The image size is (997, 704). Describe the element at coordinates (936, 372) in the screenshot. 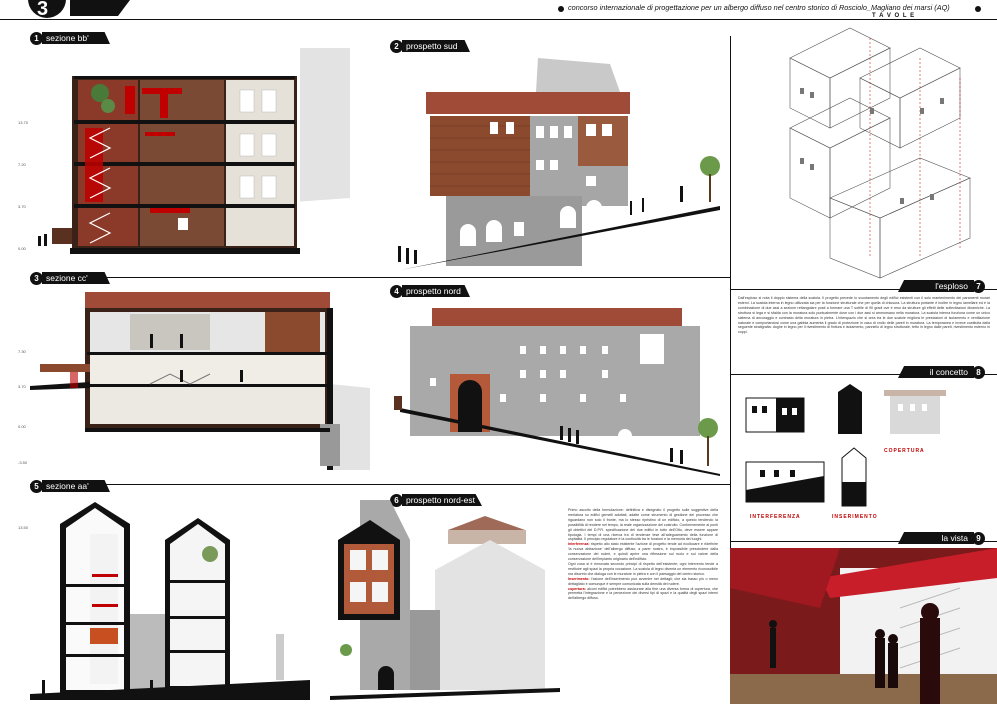

I see `tab-il-concetto: il concetto` at that location.